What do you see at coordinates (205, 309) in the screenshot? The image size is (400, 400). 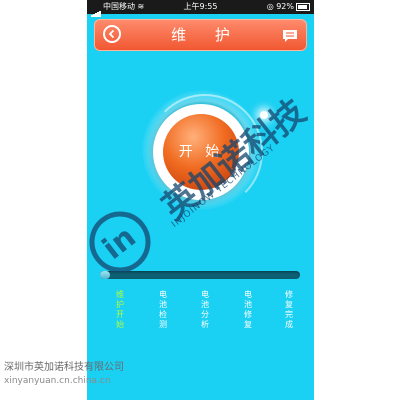 I see `step-battery-analysis: 电池分析` at bounding box center [205, 309].